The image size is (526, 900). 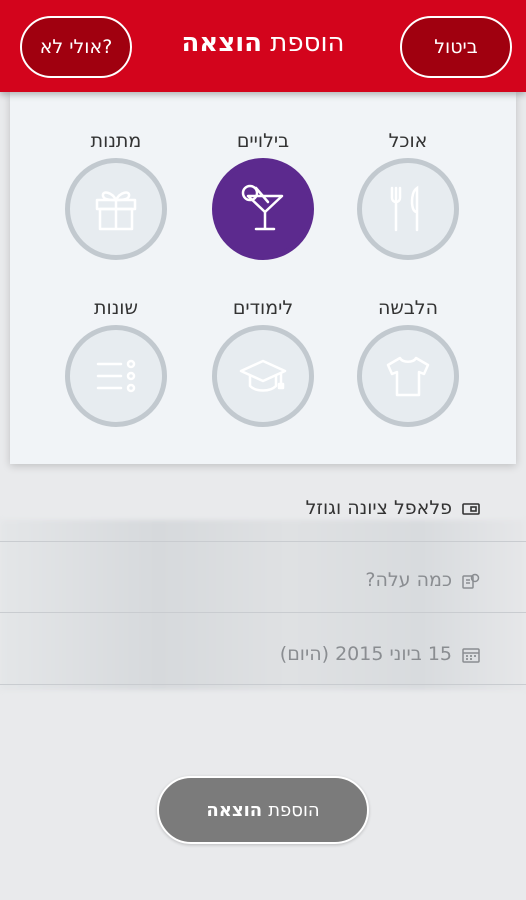 I want to click on title-bold: הוצאה, so click(x=221, y=43).